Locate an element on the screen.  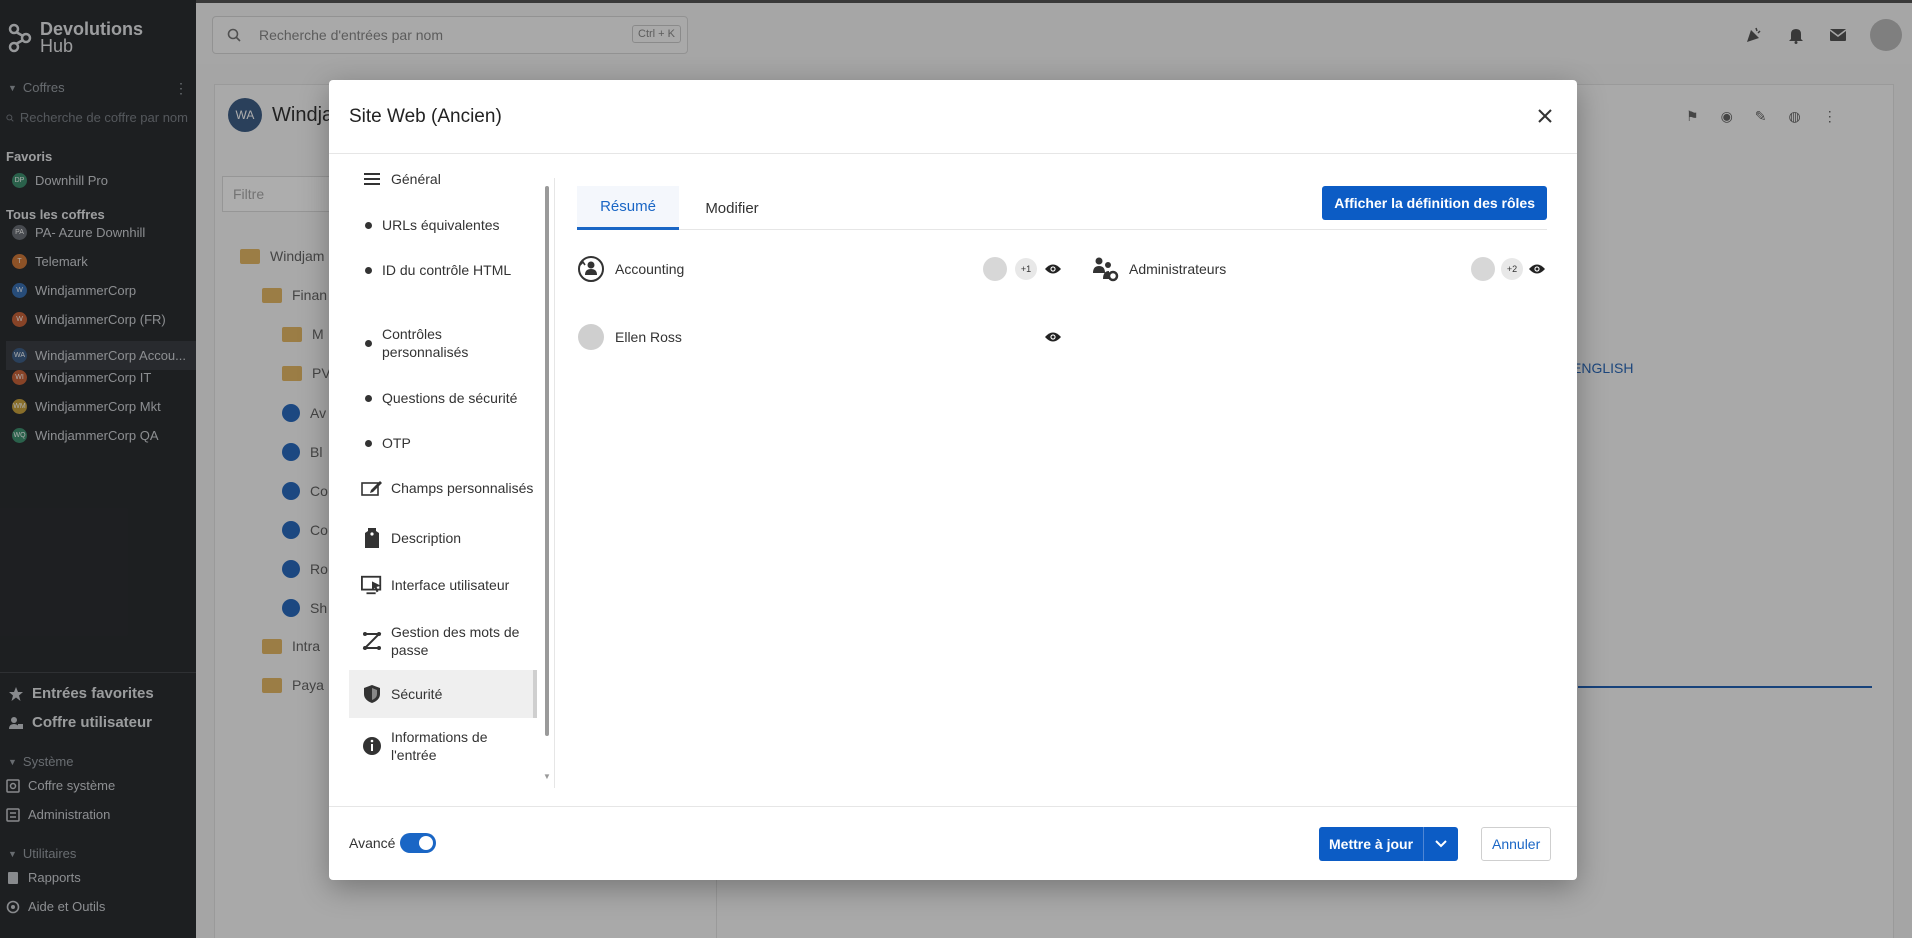
user-avatar is located at coordinates (591, 337).